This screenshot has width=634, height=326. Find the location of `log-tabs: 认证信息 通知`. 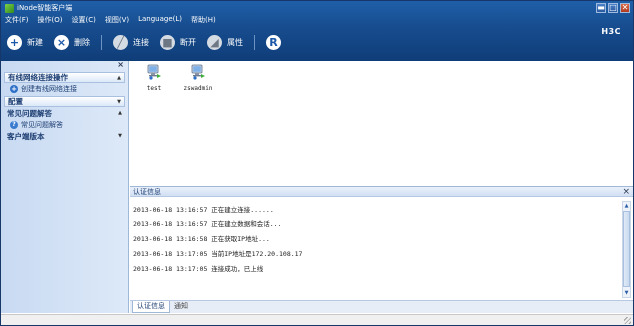

log-tabs: 认证信息 通知 is located at coordinates (381, 306).